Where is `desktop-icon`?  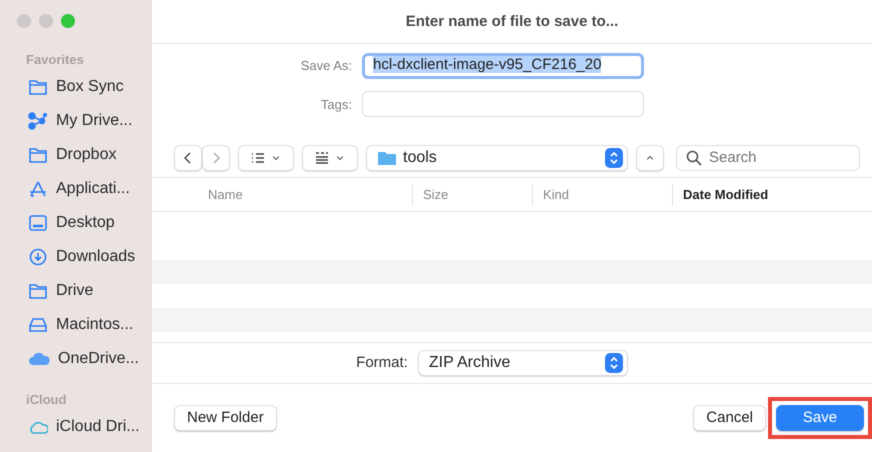 desktop-icon is located at coordinates (38, 223).